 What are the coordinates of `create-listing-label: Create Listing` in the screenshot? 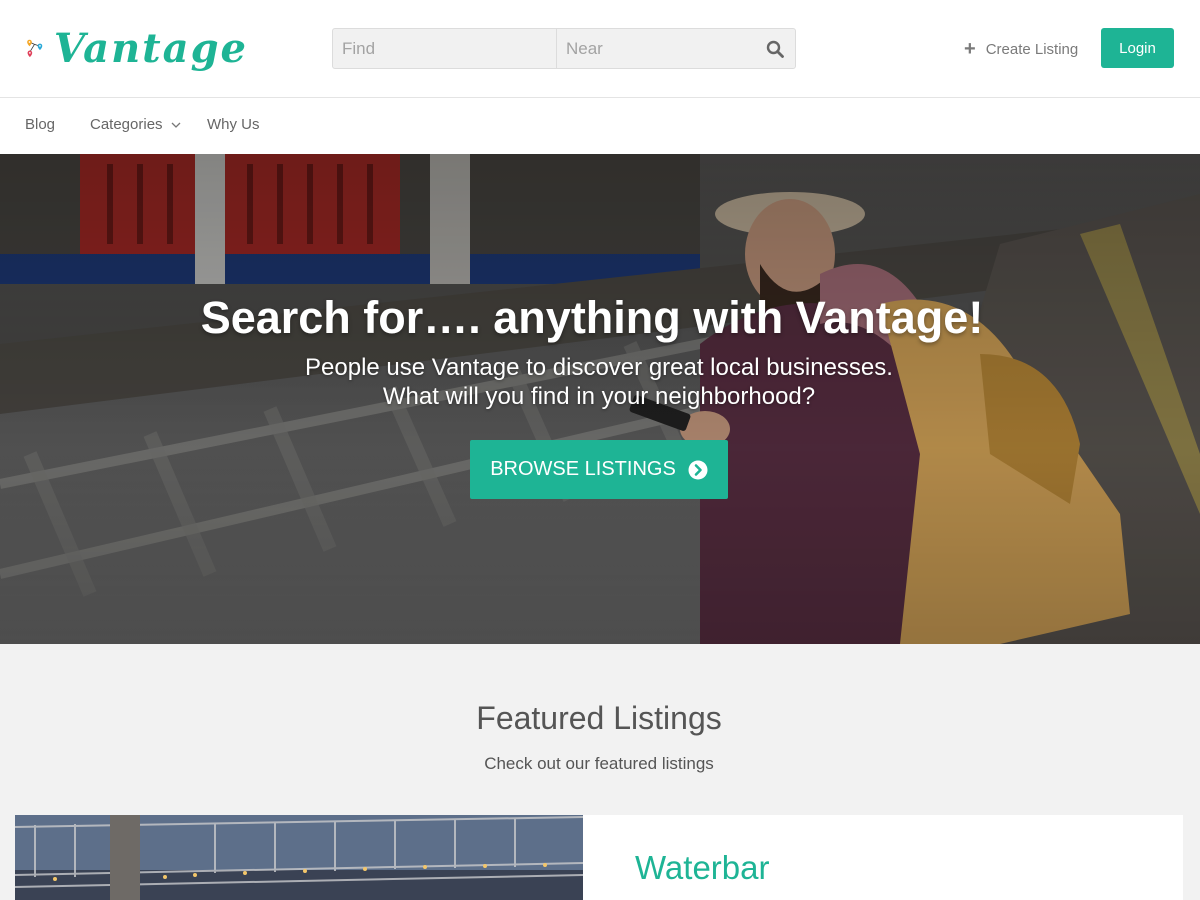 It's located at (1032, 49).